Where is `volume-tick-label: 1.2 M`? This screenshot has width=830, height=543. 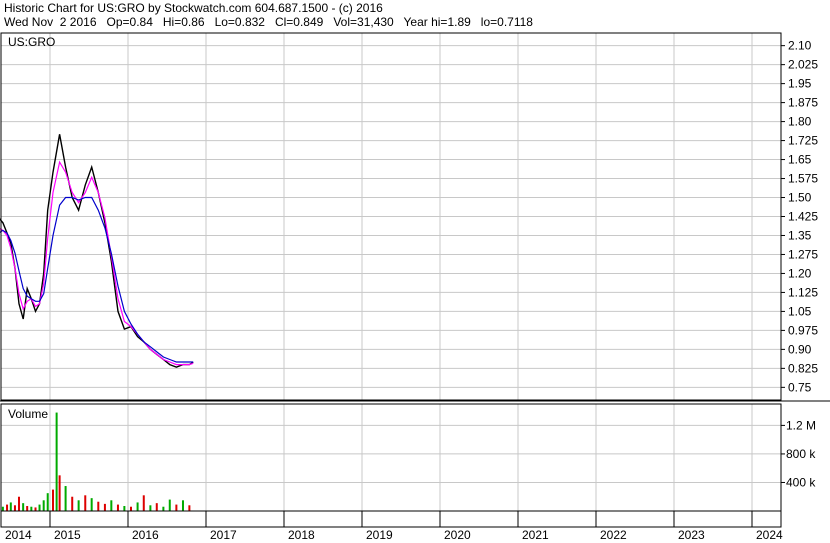 volume-tick-label: 1.2 M is located at coordinates (801, 425).